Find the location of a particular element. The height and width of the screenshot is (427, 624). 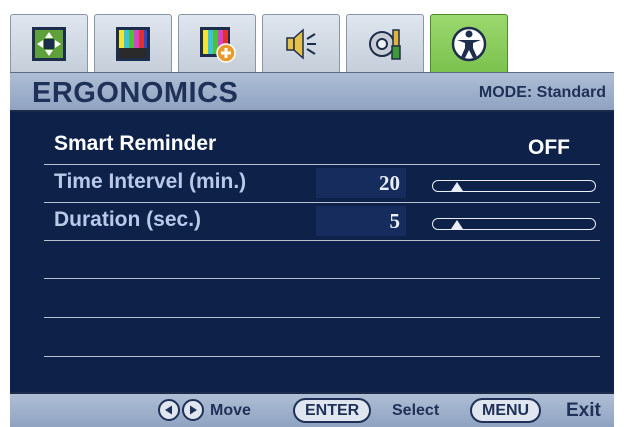

page-title: ERGONOMICS is located at coordinates (135, 93).